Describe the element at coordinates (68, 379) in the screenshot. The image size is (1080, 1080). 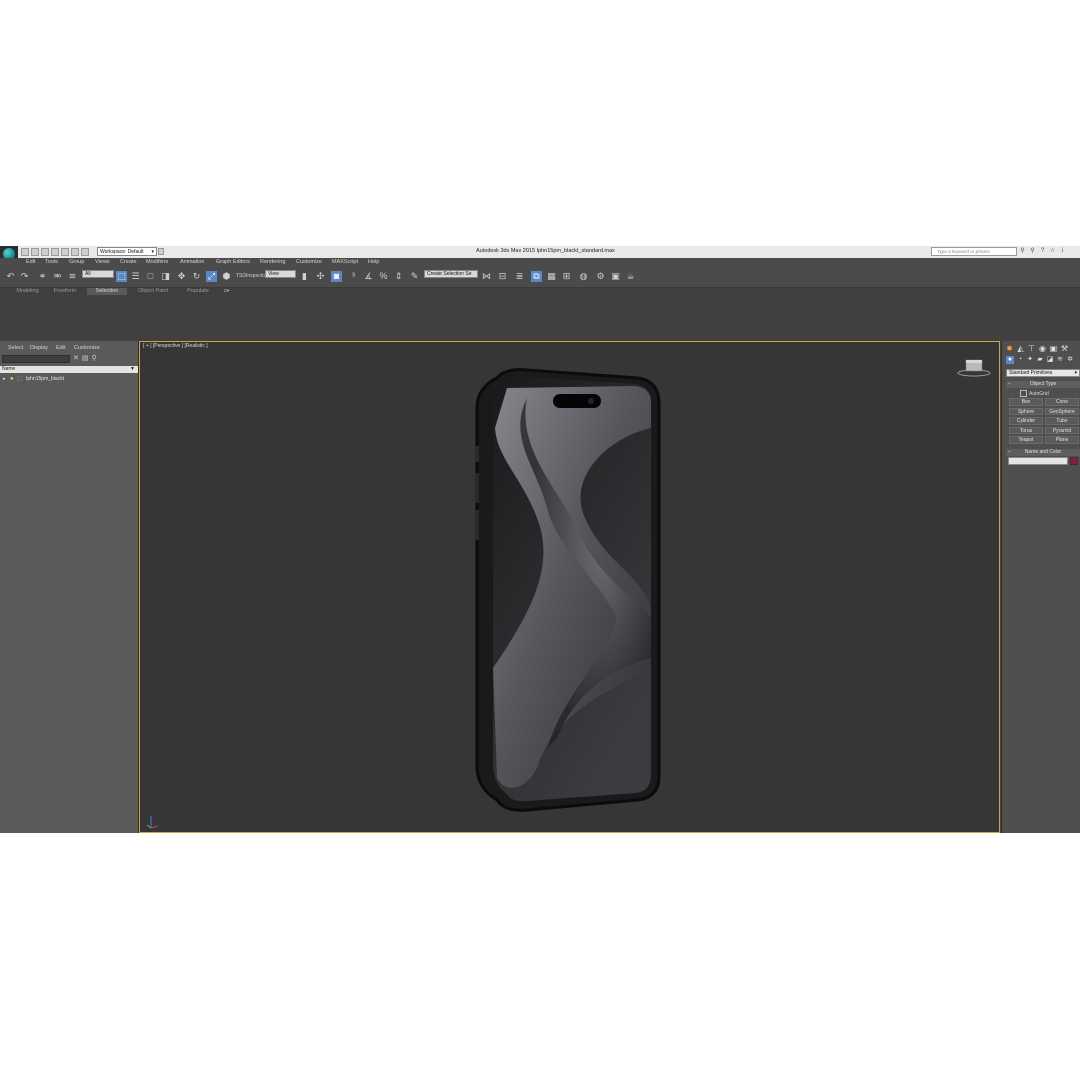
I see `list-item: ▸ ● ⬚ Iphn15pm_blackt` at that location.